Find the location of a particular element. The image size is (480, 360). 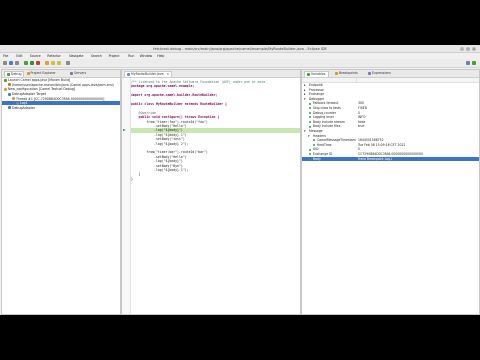

tab-breakpoints: Breakpoints is located at coordinates (346, 73).